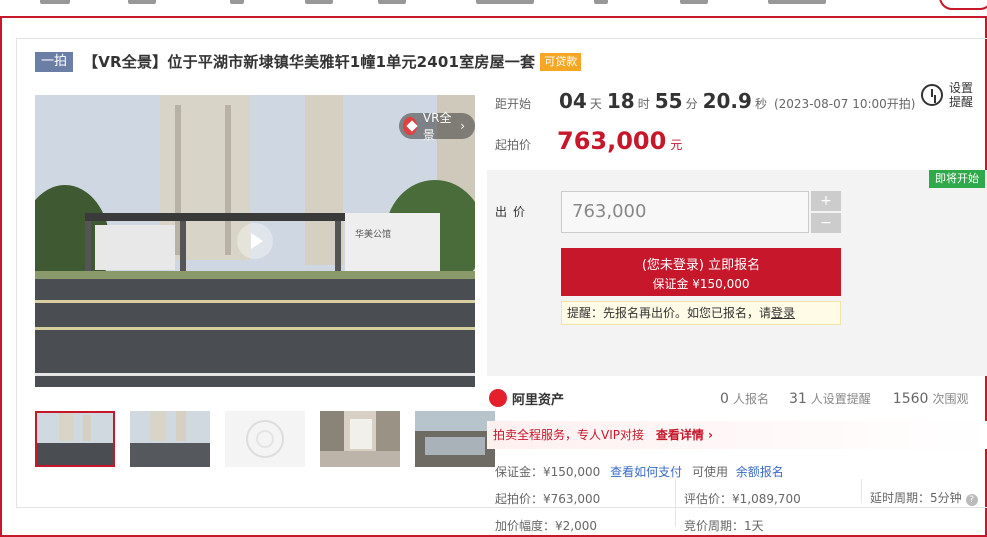  I want to click on yuebao-link: 余额报名, so click(760, 472).